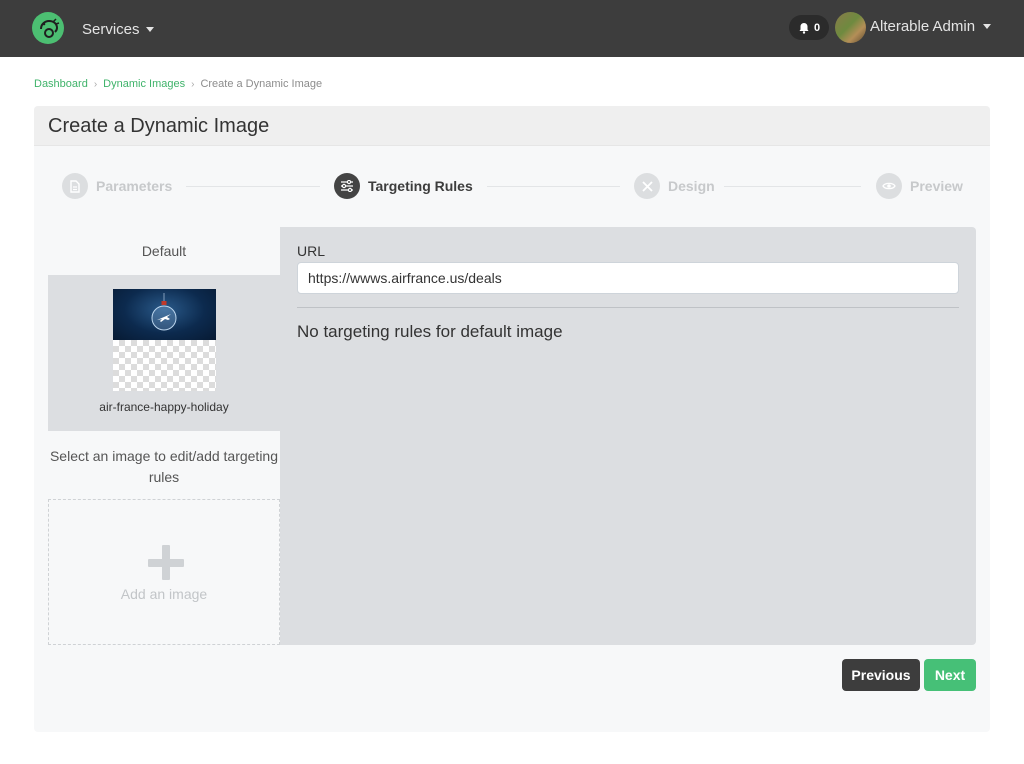  What do you see at coordinates (166, 563) in the screenshot?
I see `plus-icon` at bounding box center [166, 563].